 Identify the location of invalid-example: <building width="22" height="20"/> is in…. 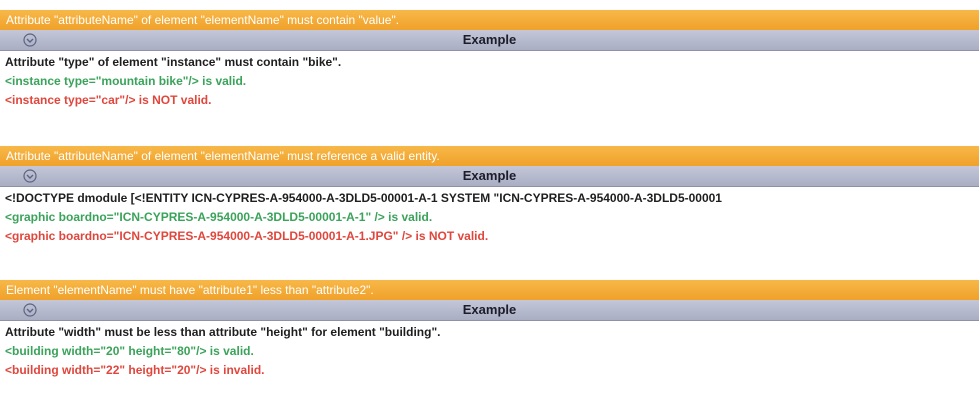
(135, 370).